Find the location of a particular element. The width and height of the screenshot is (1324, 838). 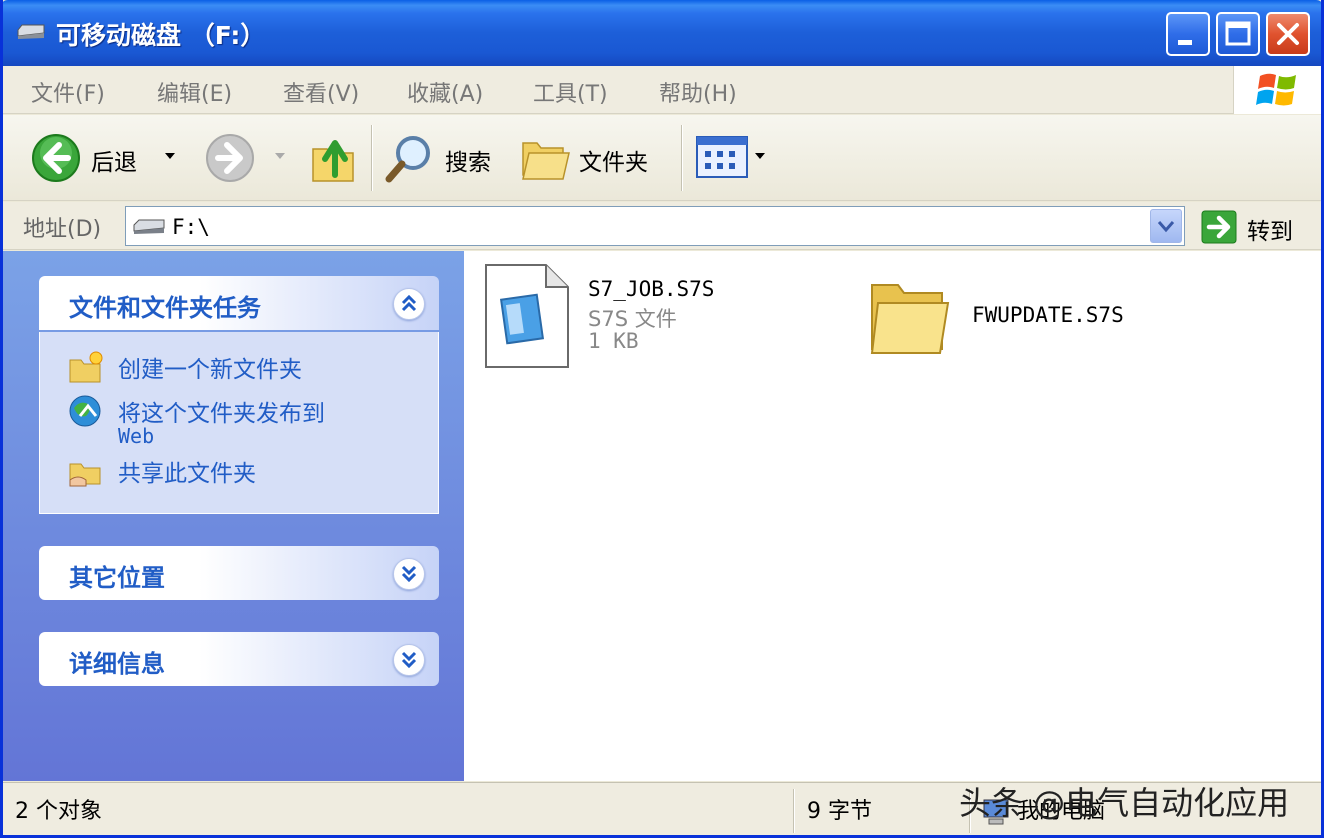

menu-favorites: 收藏(A) is located at coordinates (445, 92).